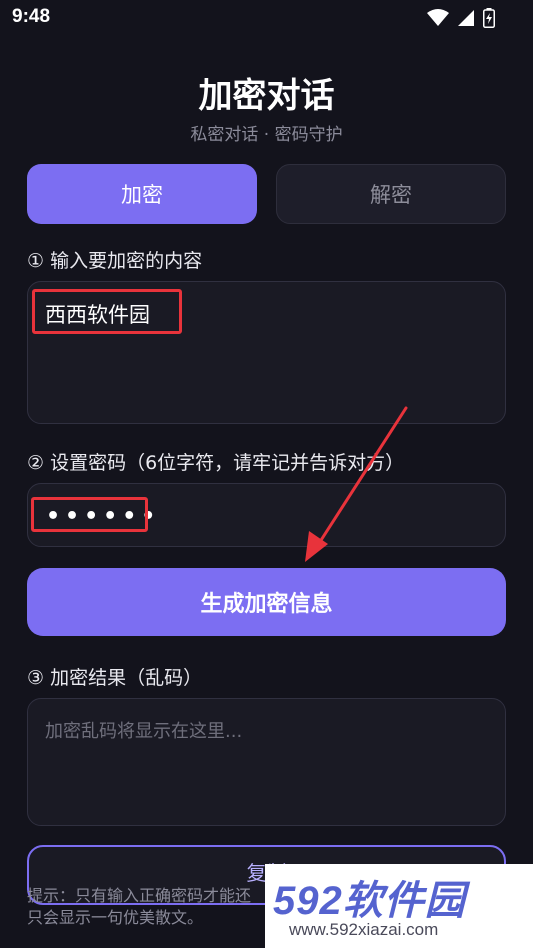 This screenshot has height=948, width=533. Describe the element at coordinates (489, 20) in the screenshot. I see `battery-charging-icon` at that location.